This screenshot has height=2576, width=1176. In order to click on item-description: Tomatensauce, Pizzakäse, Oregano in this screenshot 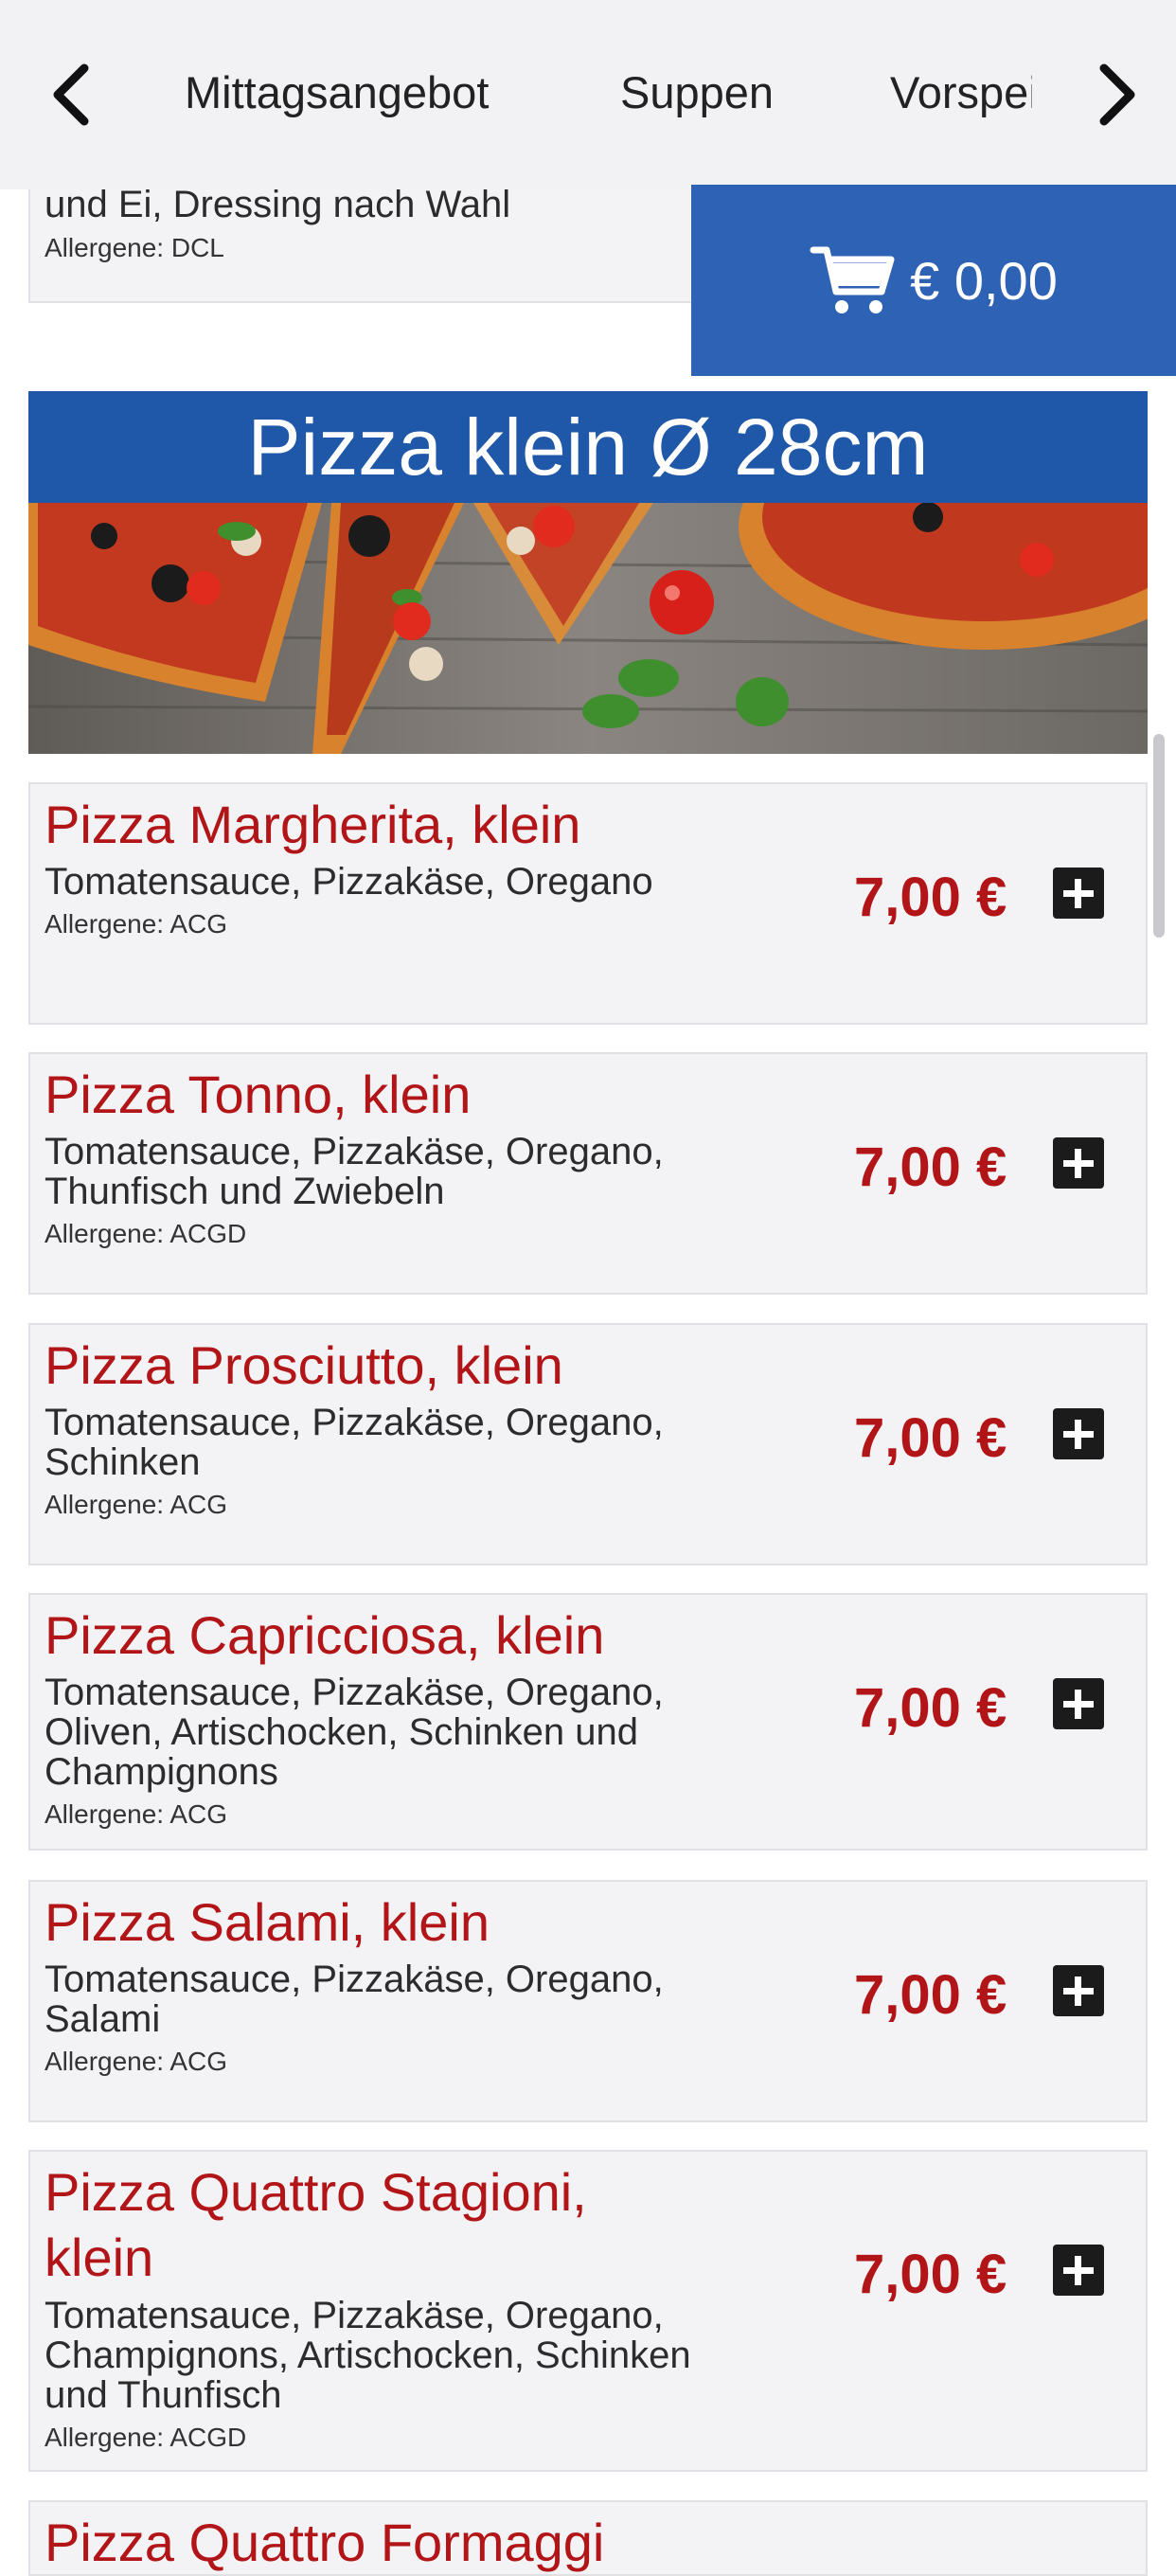, I will do `click(349, 882)`.